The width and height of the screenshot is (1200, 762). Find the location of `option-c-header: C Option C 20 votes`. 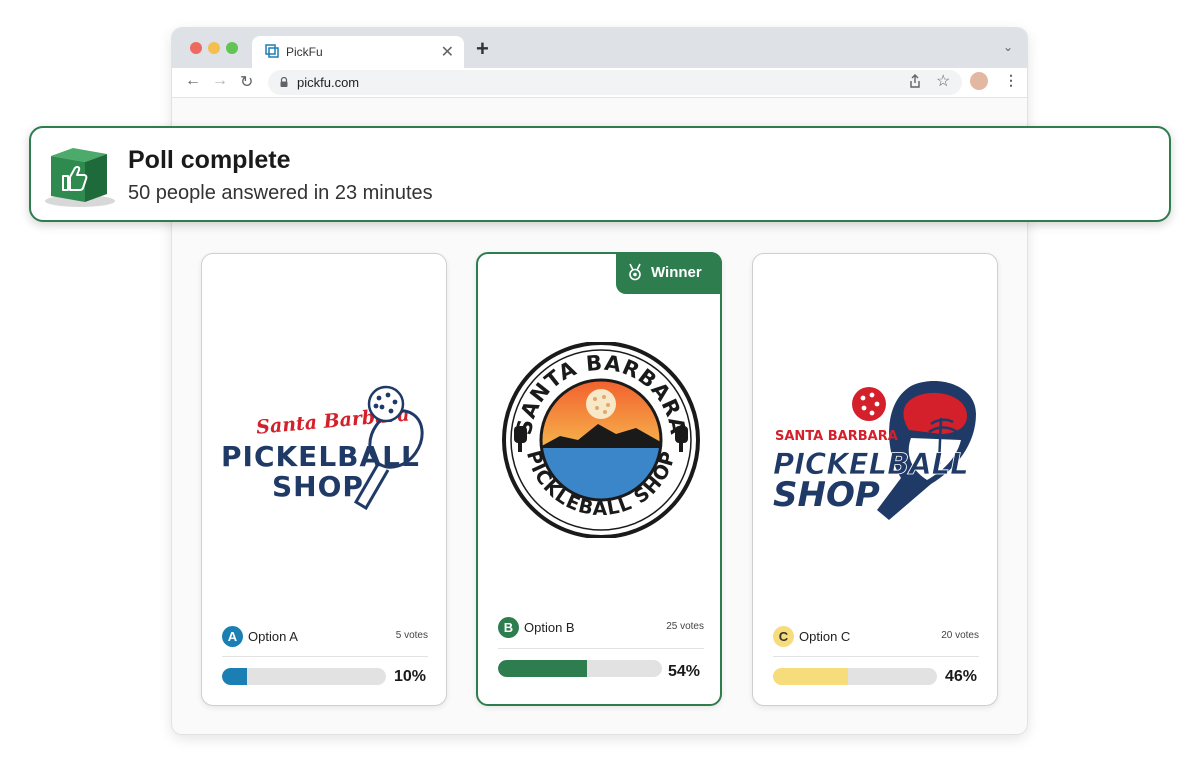

option-c-header: C Option C 20 votes is located at coordinates (876, 637).